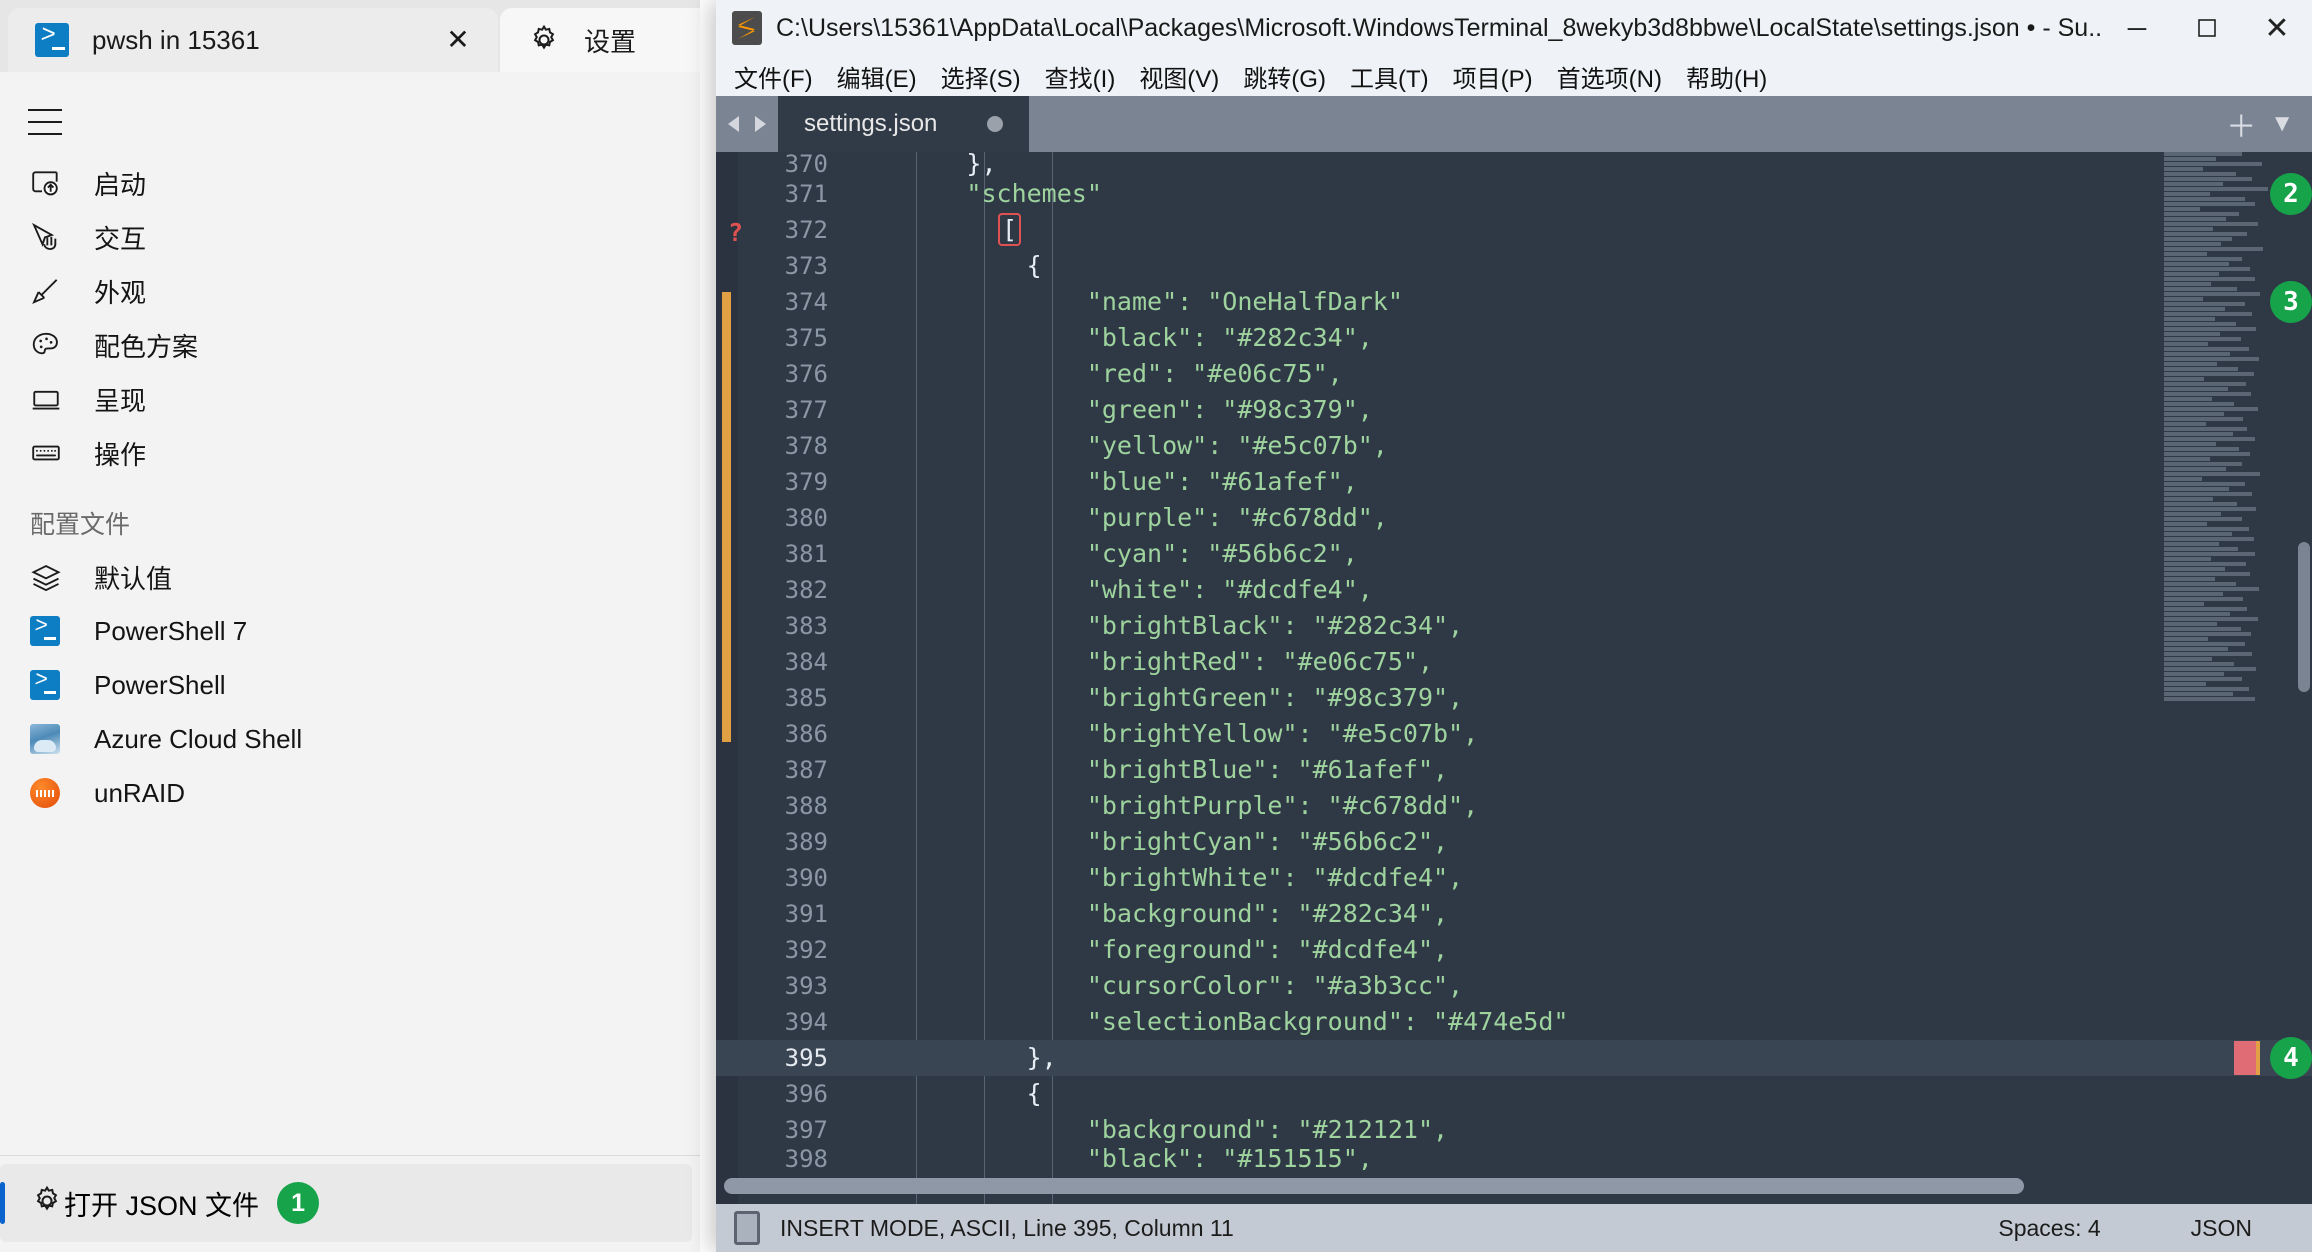 This screenshot has height=1252, width=2312. What do you see at coordinates (2207, 28) in the screenshot?
I see `maximize-button` at bounding box center [2207, 28].